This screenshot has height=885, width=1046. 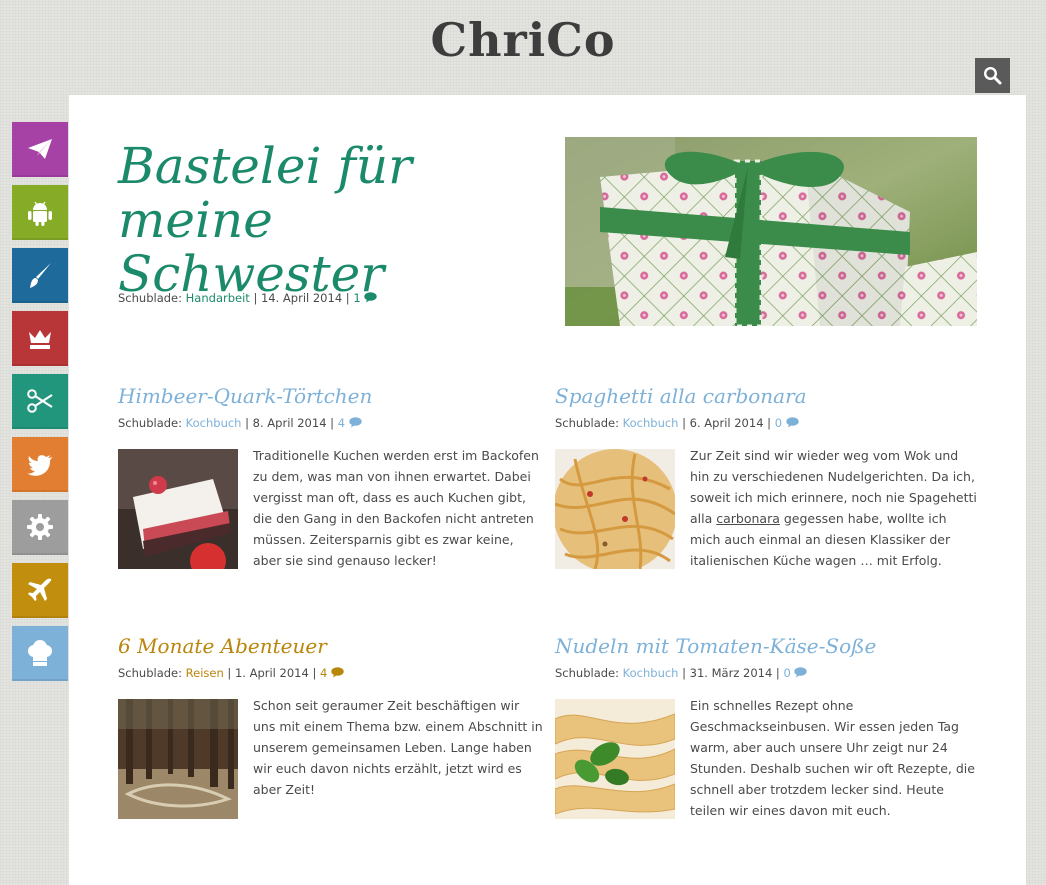 I want to click on paper-plane-icon, so click(x=40, y=149).